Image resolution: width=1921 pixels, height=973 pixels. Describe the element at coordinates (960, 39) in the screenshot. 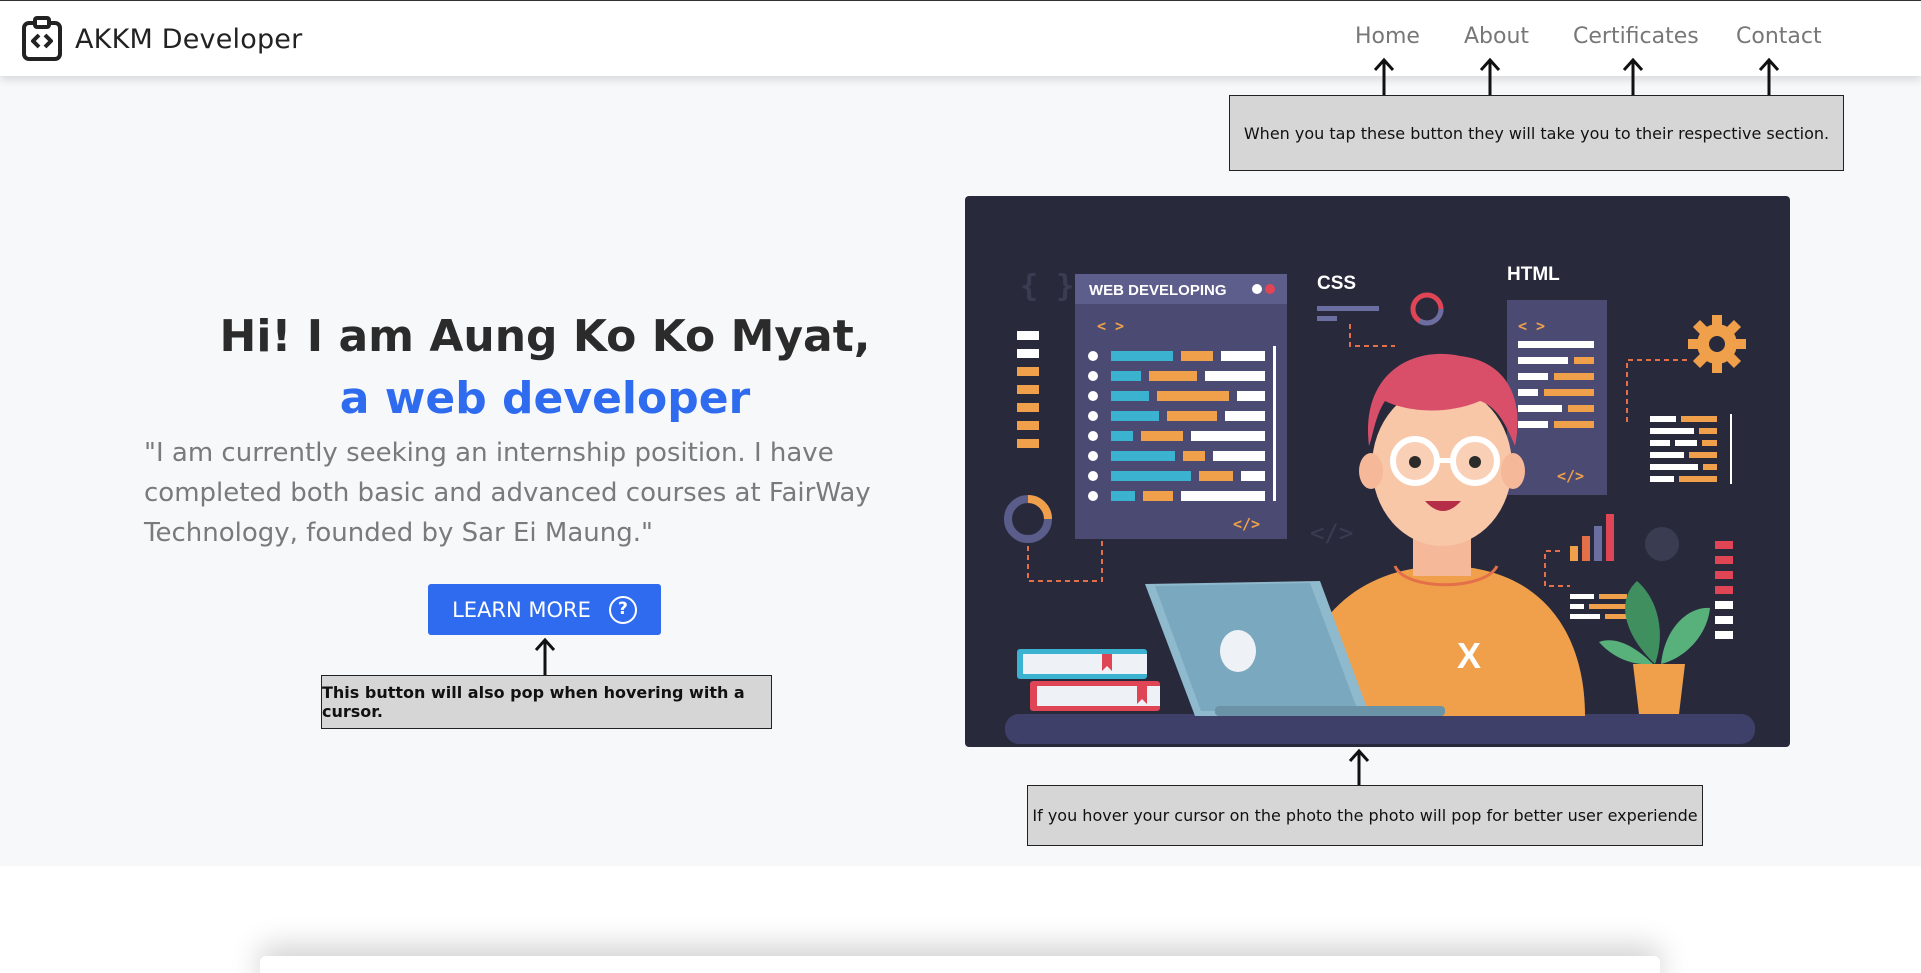

I see `nav-links: Home About Certificates Contact` at that location.